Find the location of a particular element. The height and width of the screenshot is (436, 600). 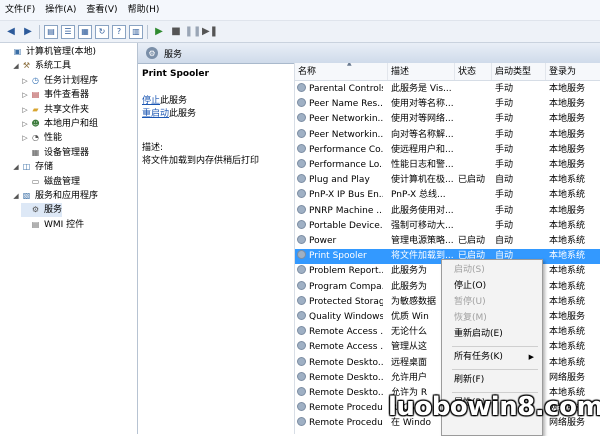

column-status: 状态 is located at coordinates (473, 71).